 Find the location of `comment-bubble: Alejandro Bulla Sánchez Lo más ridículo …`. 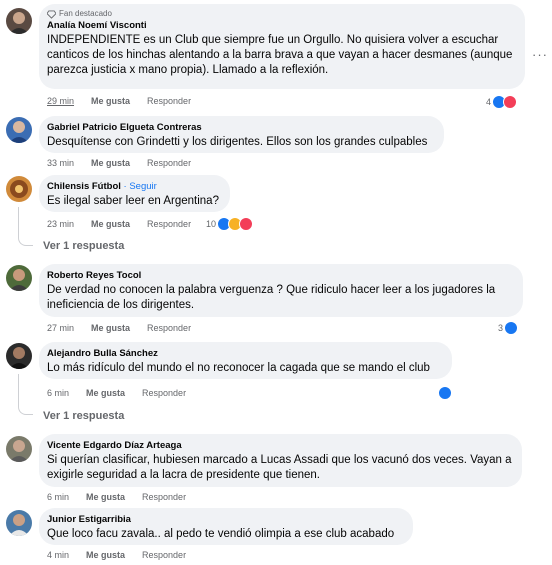

comment-bubble: Alejandro Bulla Sánchez Lo más ridículo … is located at coordinates (245, 360).